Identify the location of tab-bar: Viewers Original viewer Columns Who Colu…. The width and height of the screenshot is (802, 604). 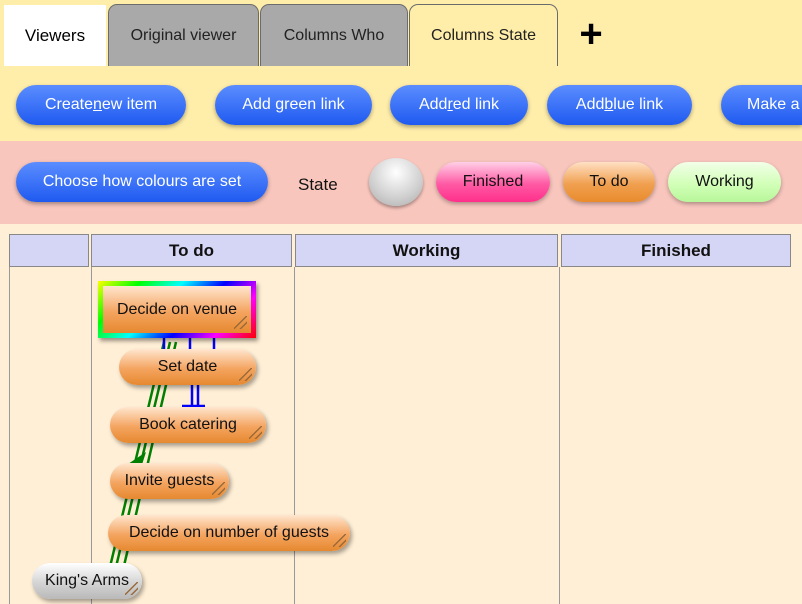
(401, 33).